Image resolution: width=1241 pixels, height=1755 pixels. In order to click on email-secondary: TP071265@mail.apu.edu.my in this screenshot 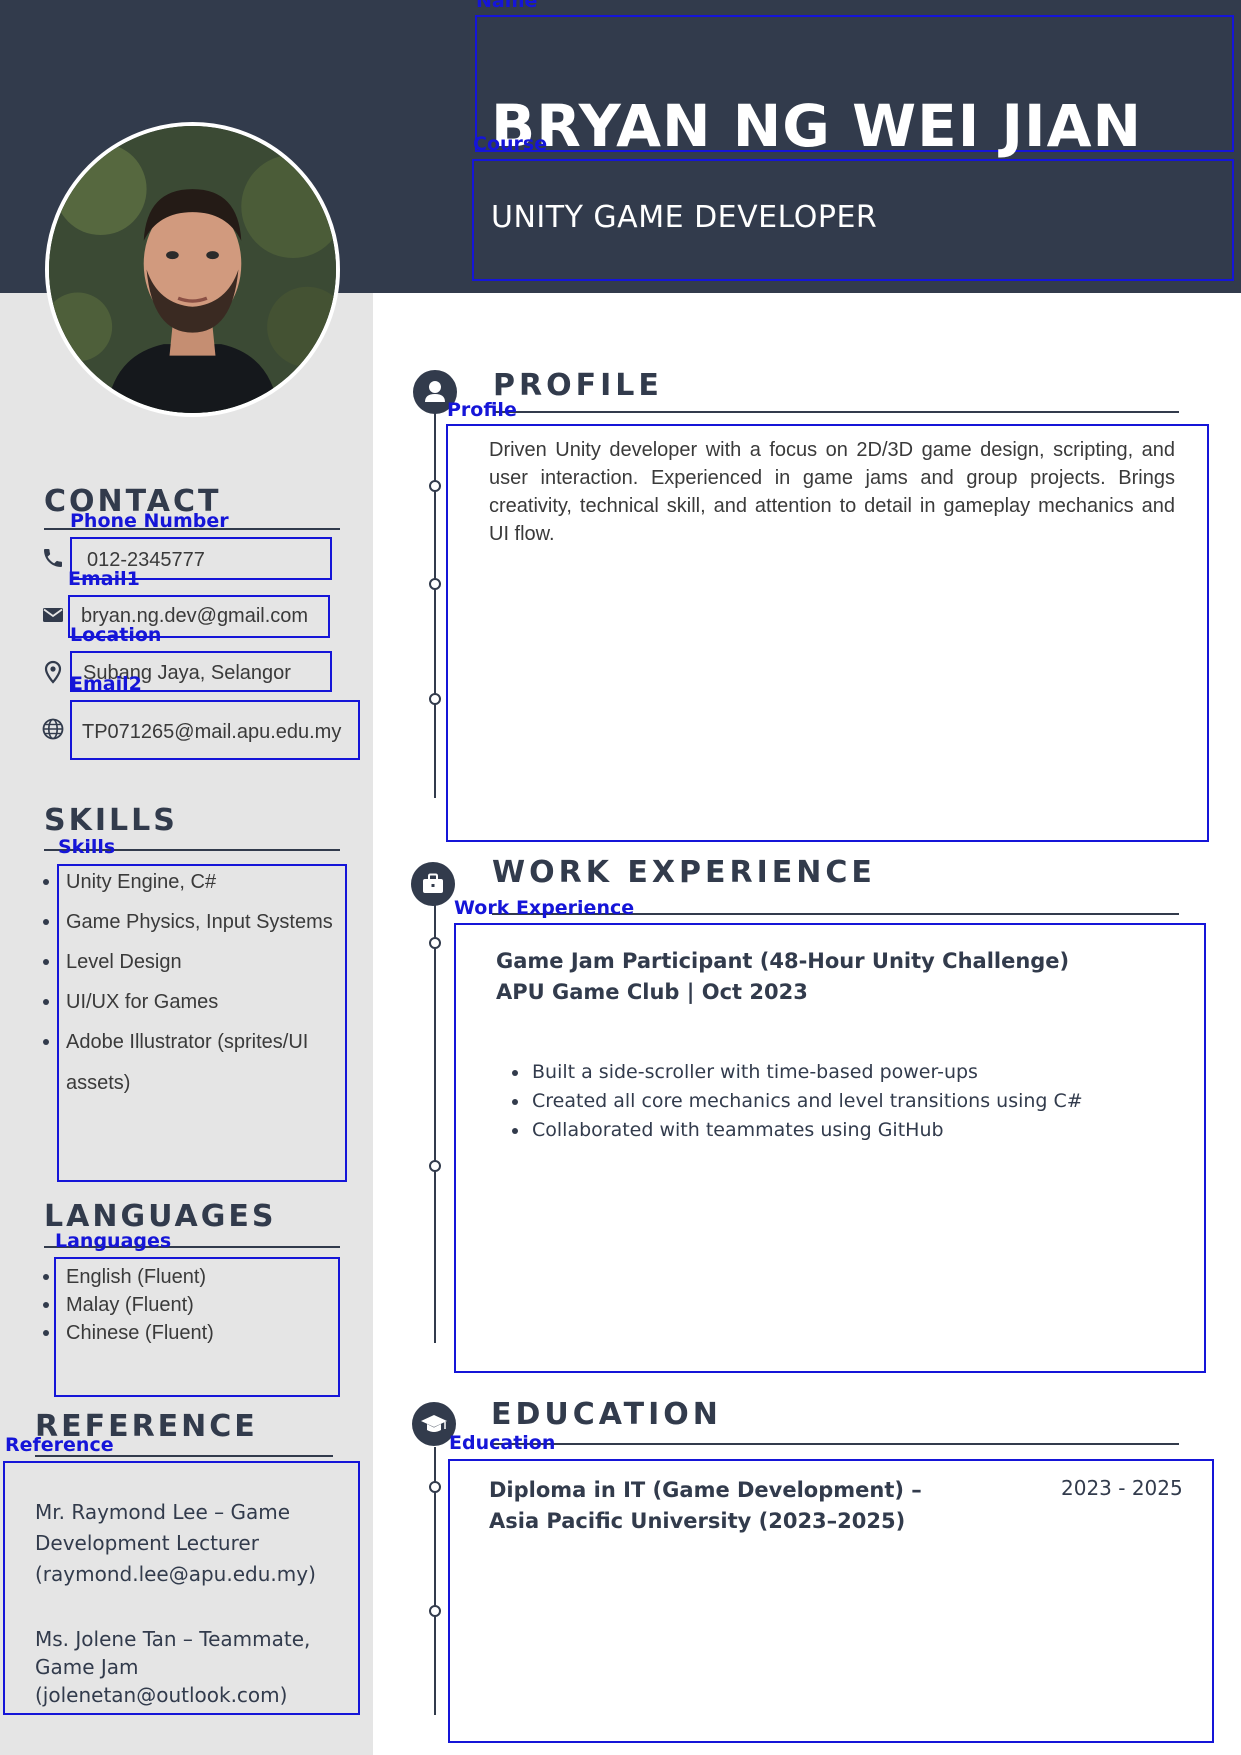, I will do `click(212, 732)`.